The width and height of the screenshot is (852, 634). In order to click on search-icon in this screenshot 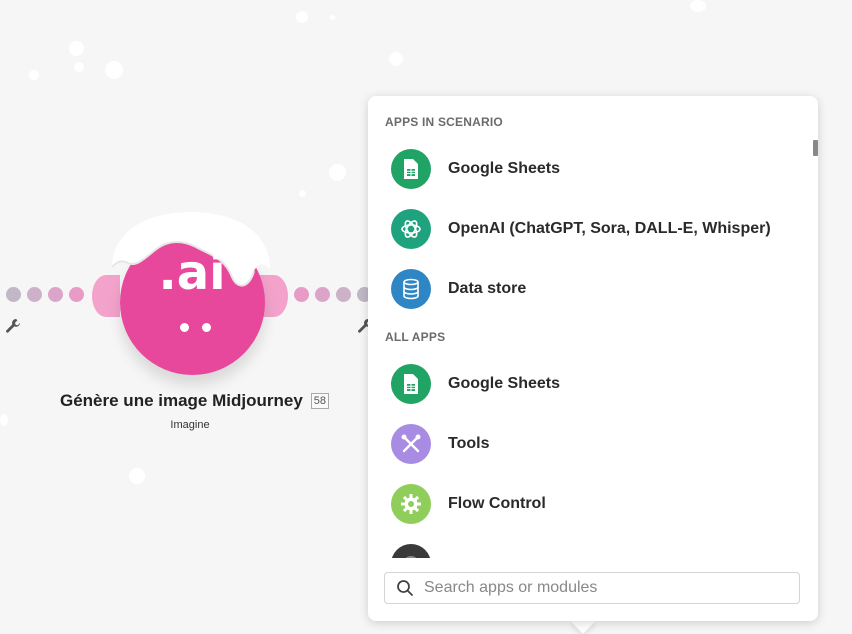, I will do `click(405, 588)`.